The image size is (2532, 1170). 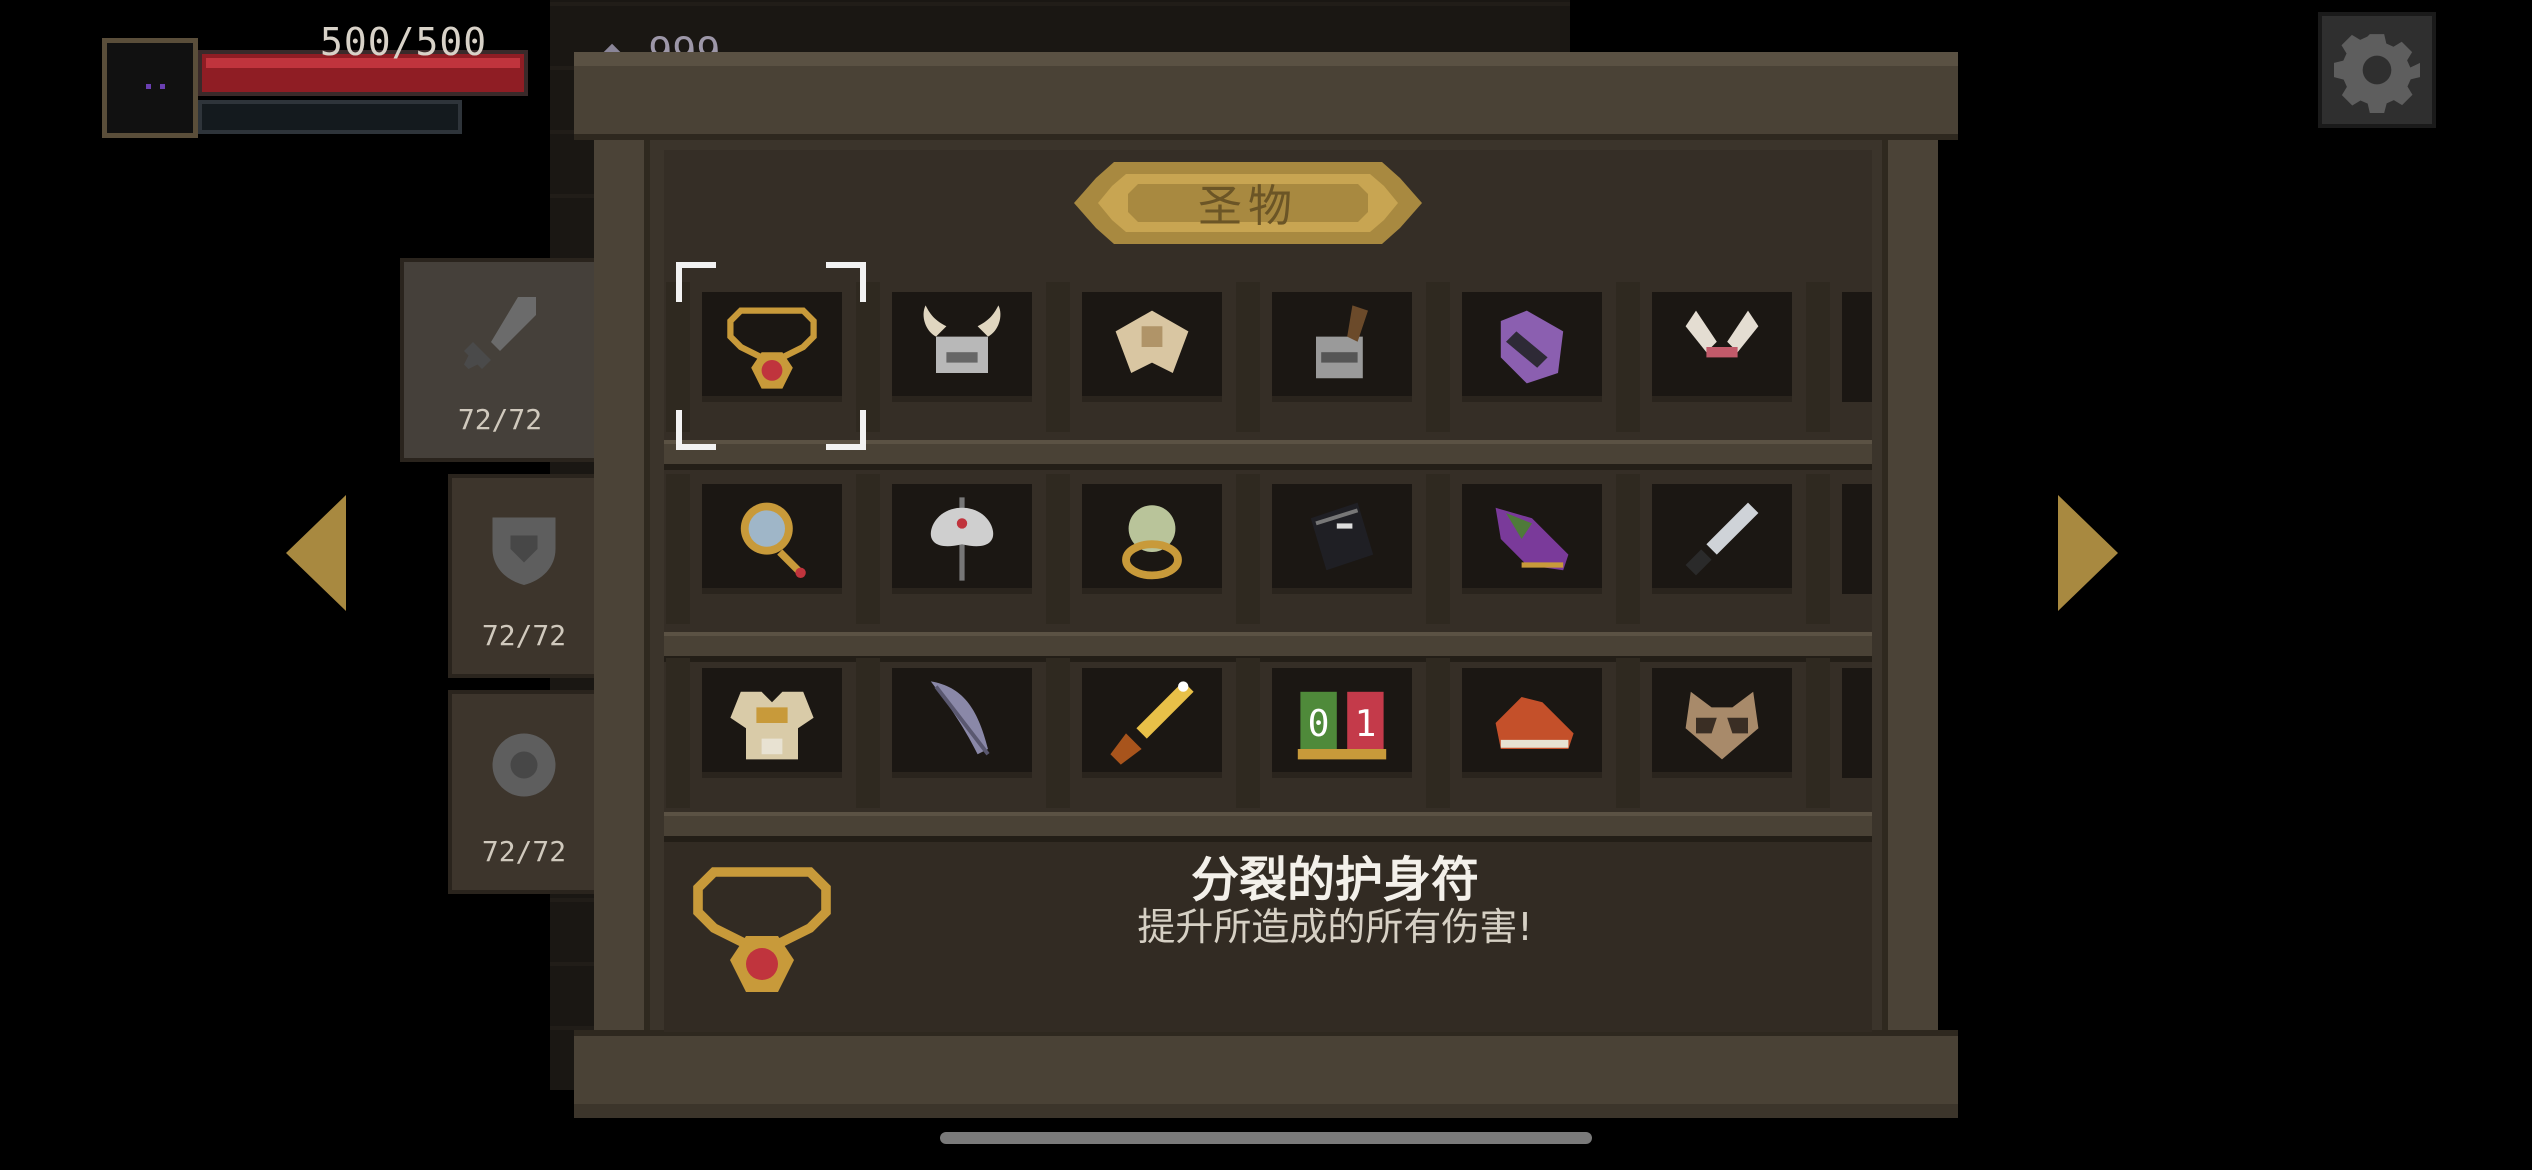 I want to click on crystal-ring-icon, so click(x=1152, y=542).